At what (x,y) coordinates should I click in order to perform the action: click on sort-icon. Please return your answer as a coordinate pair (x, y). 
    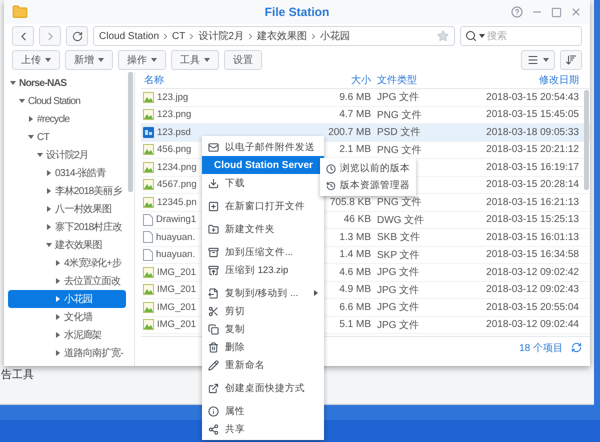
    Looking at the image, I should click on (571, 60).